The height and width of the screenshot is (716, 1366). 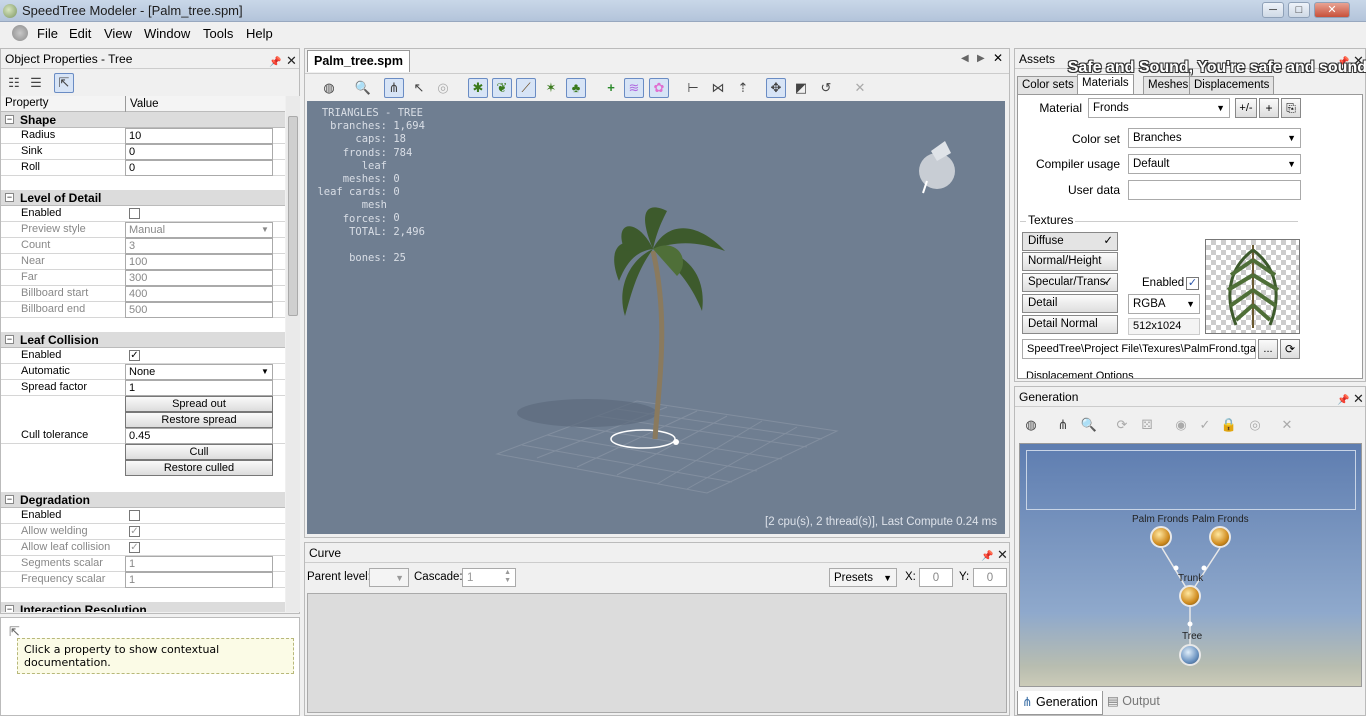 What do you see at coordinates (118, 33) in the screenshot?
I see `menu-view: View` at bounding box center [118, 33].